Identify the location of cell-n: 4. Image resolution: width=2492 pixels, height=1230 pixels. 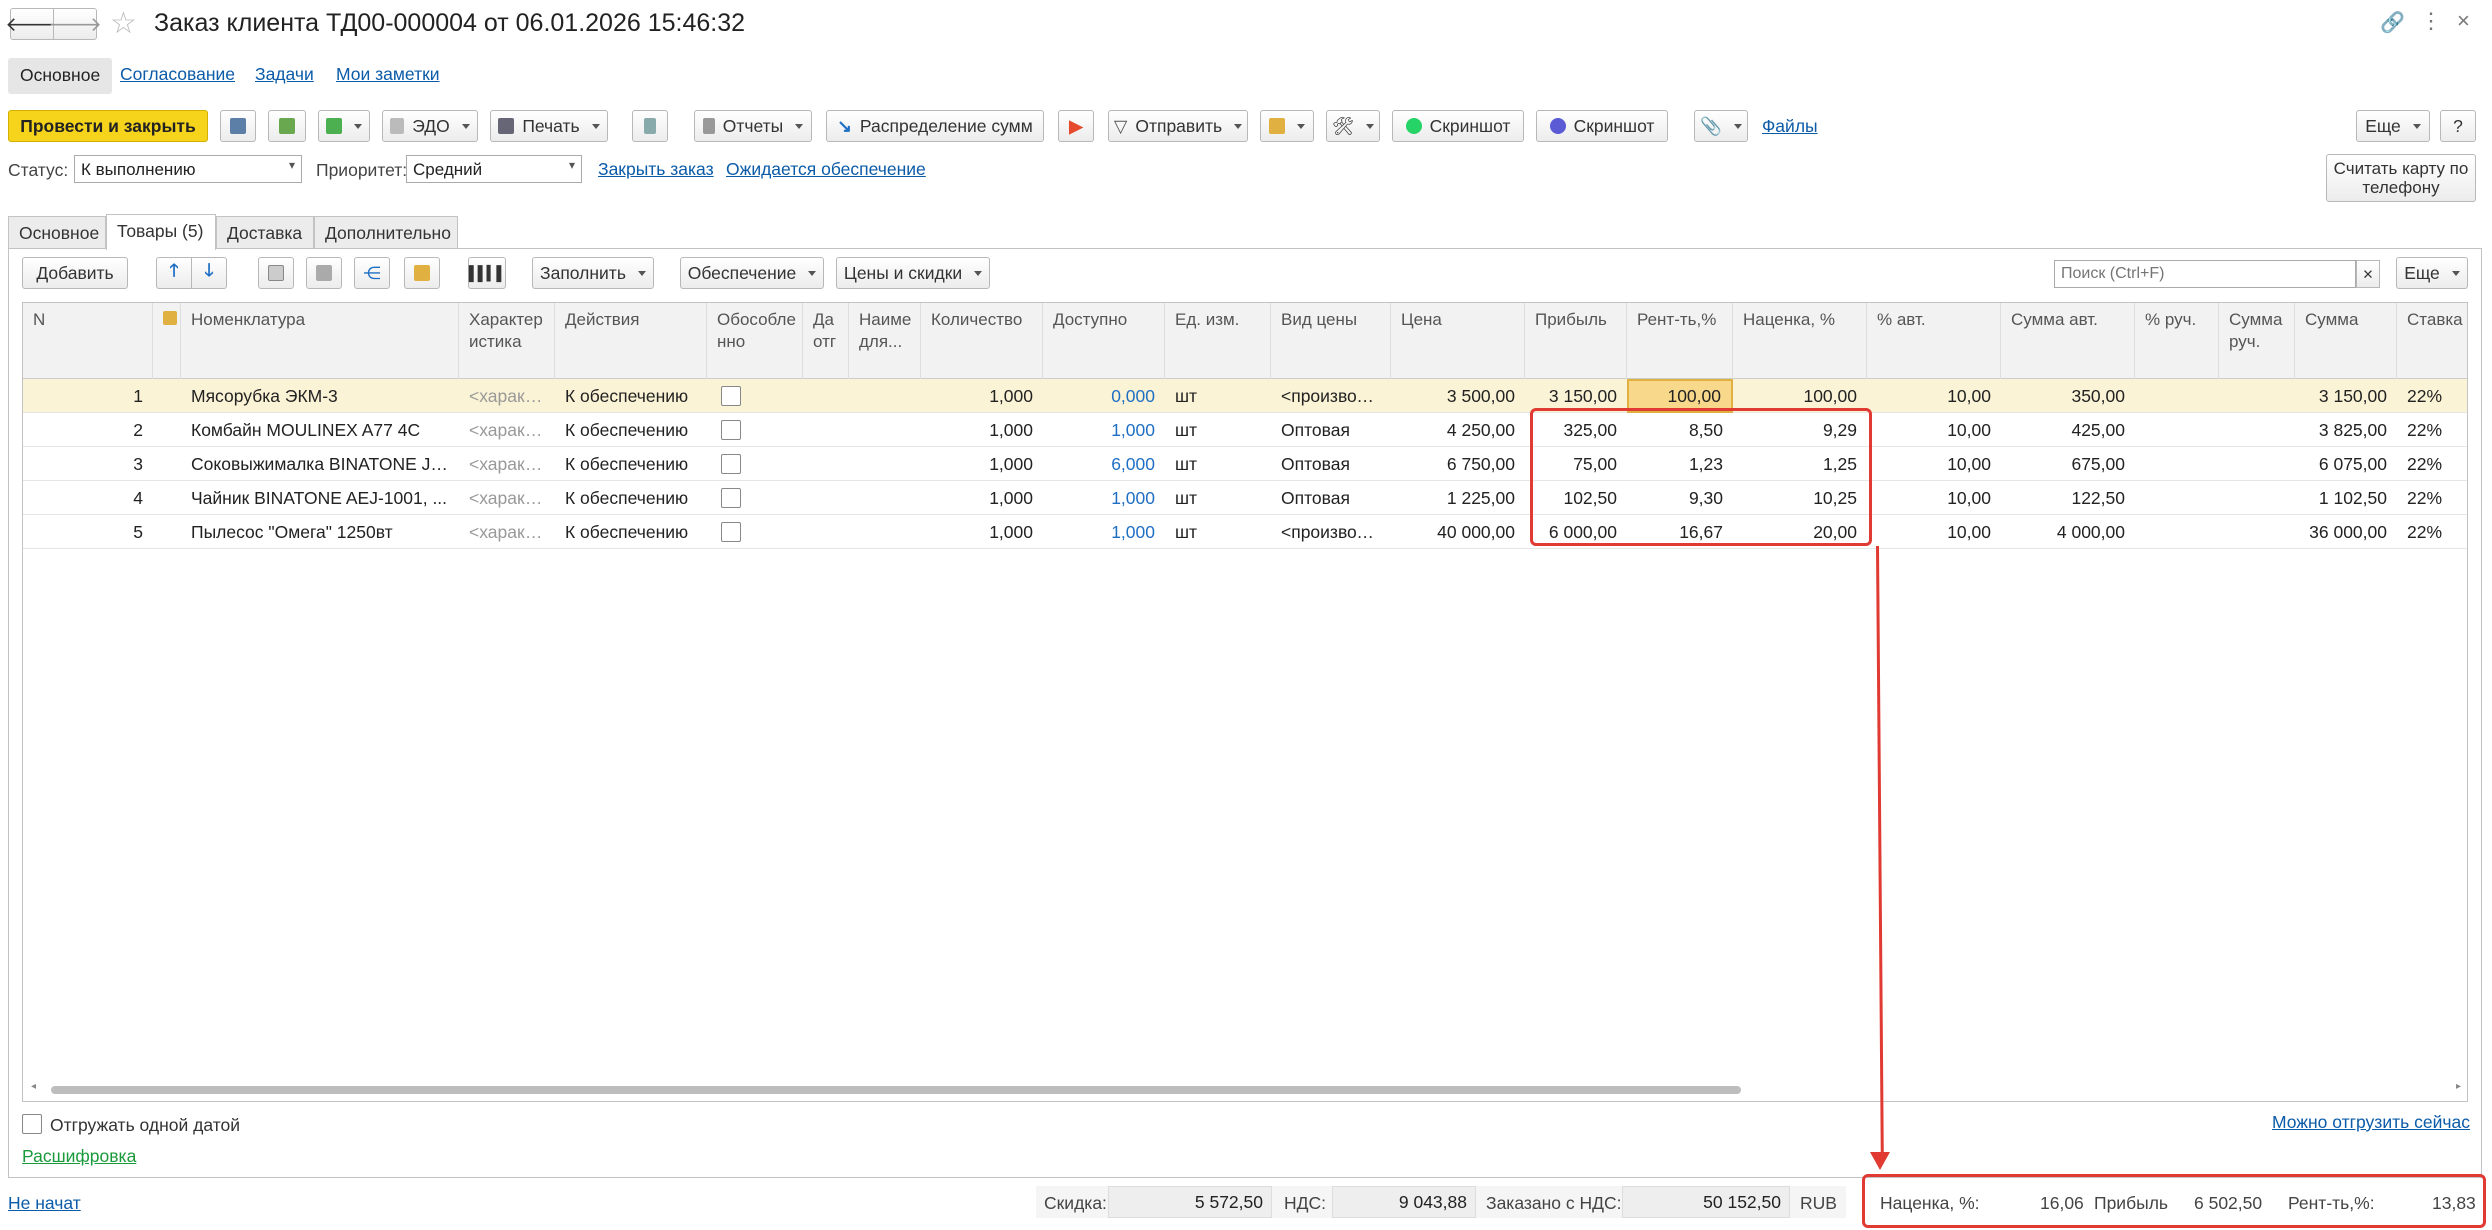
(88, 498).